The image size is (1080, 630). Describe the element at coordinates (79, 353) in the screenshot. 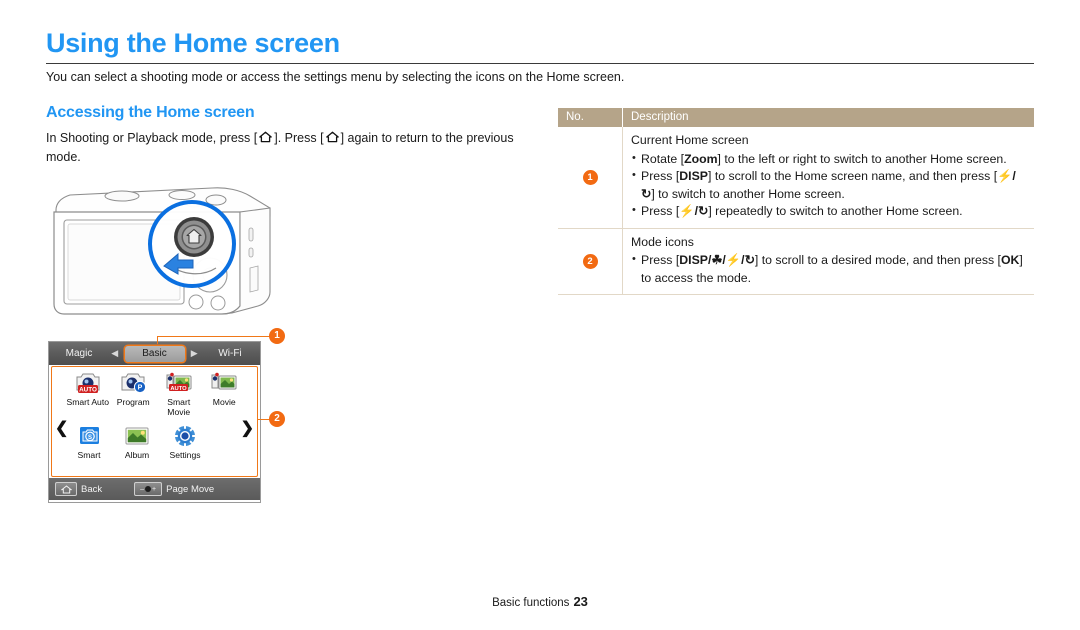

I see `tab-magic: Magic` at that location.